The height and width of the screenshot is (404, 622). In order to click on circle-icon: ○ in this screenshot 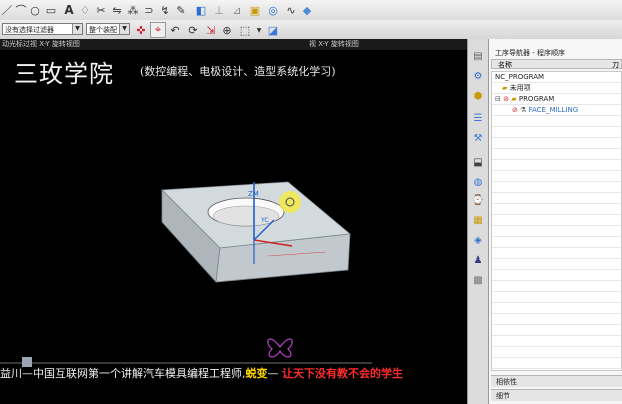, I will do `click(35, 10)`.